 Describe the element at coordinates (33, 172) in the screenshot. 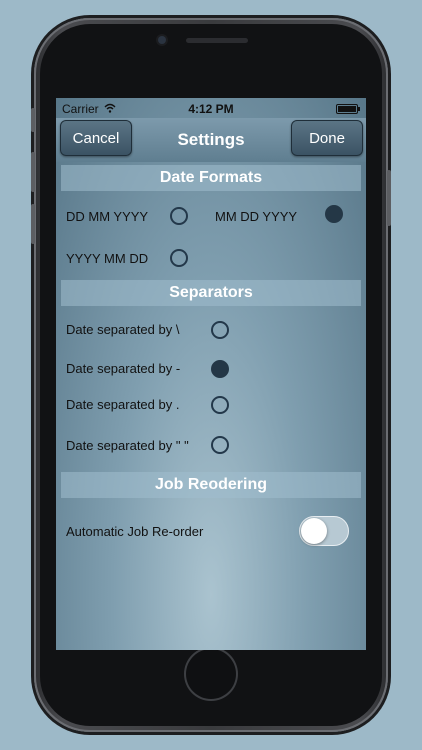

I see `volume-up-button` at that location.